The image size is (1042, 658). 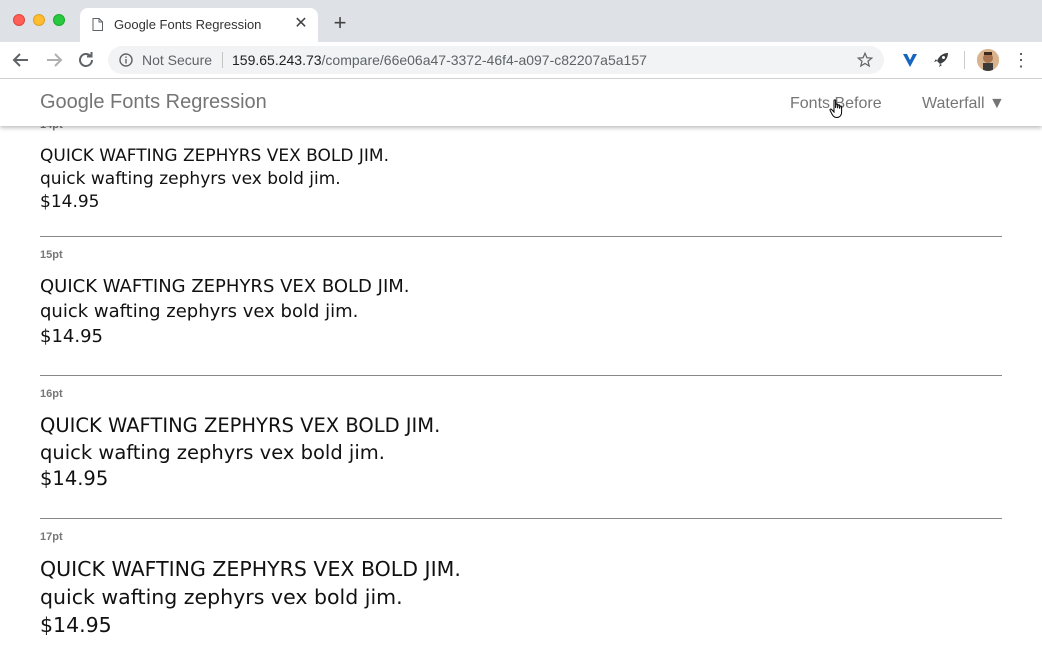 I want to click on page-icon, so click(x=97, y=24).